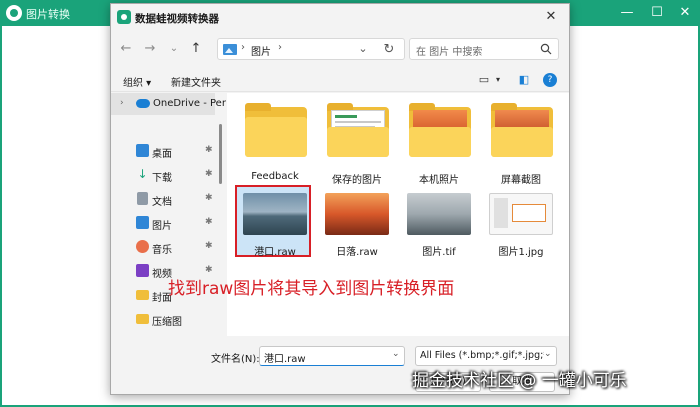 The width and height of the screenshot is (700, 407). What do you see at coordinates (657, 13) in the screenshot?
I see `maximize-icon: ☐` at bounding box center [657, 13].